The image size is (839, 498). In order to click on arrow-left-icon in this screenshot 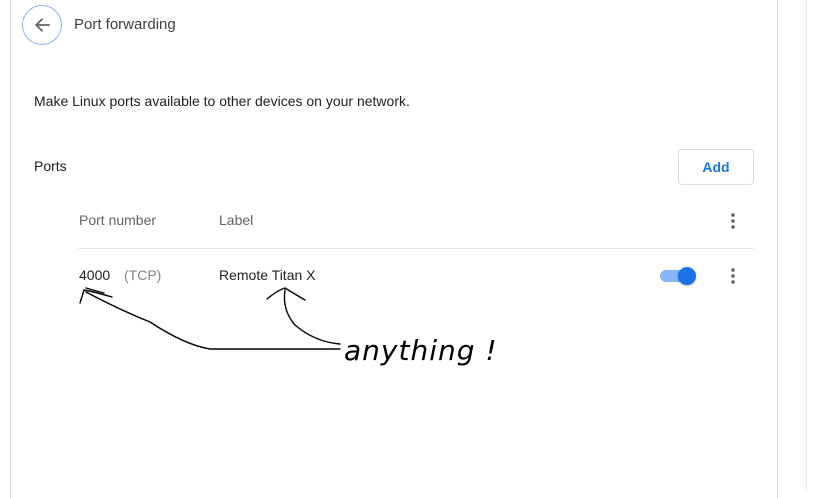, I will do `click(42, 25)`.